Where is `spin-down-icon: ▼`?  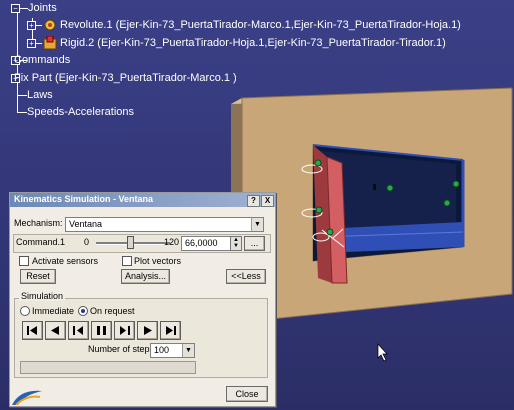 spin-down-icon: ▼ is located at coordinates (236, 246).